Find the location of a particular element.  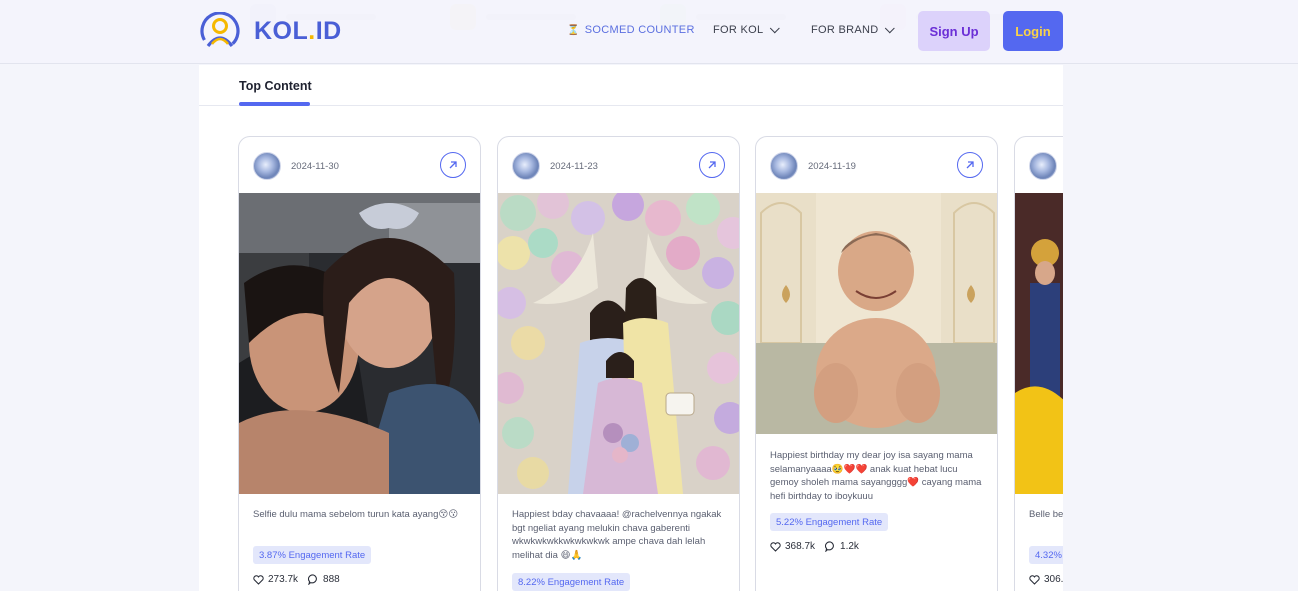

comments-count: 1.2k is located at coordinates (849, 546).